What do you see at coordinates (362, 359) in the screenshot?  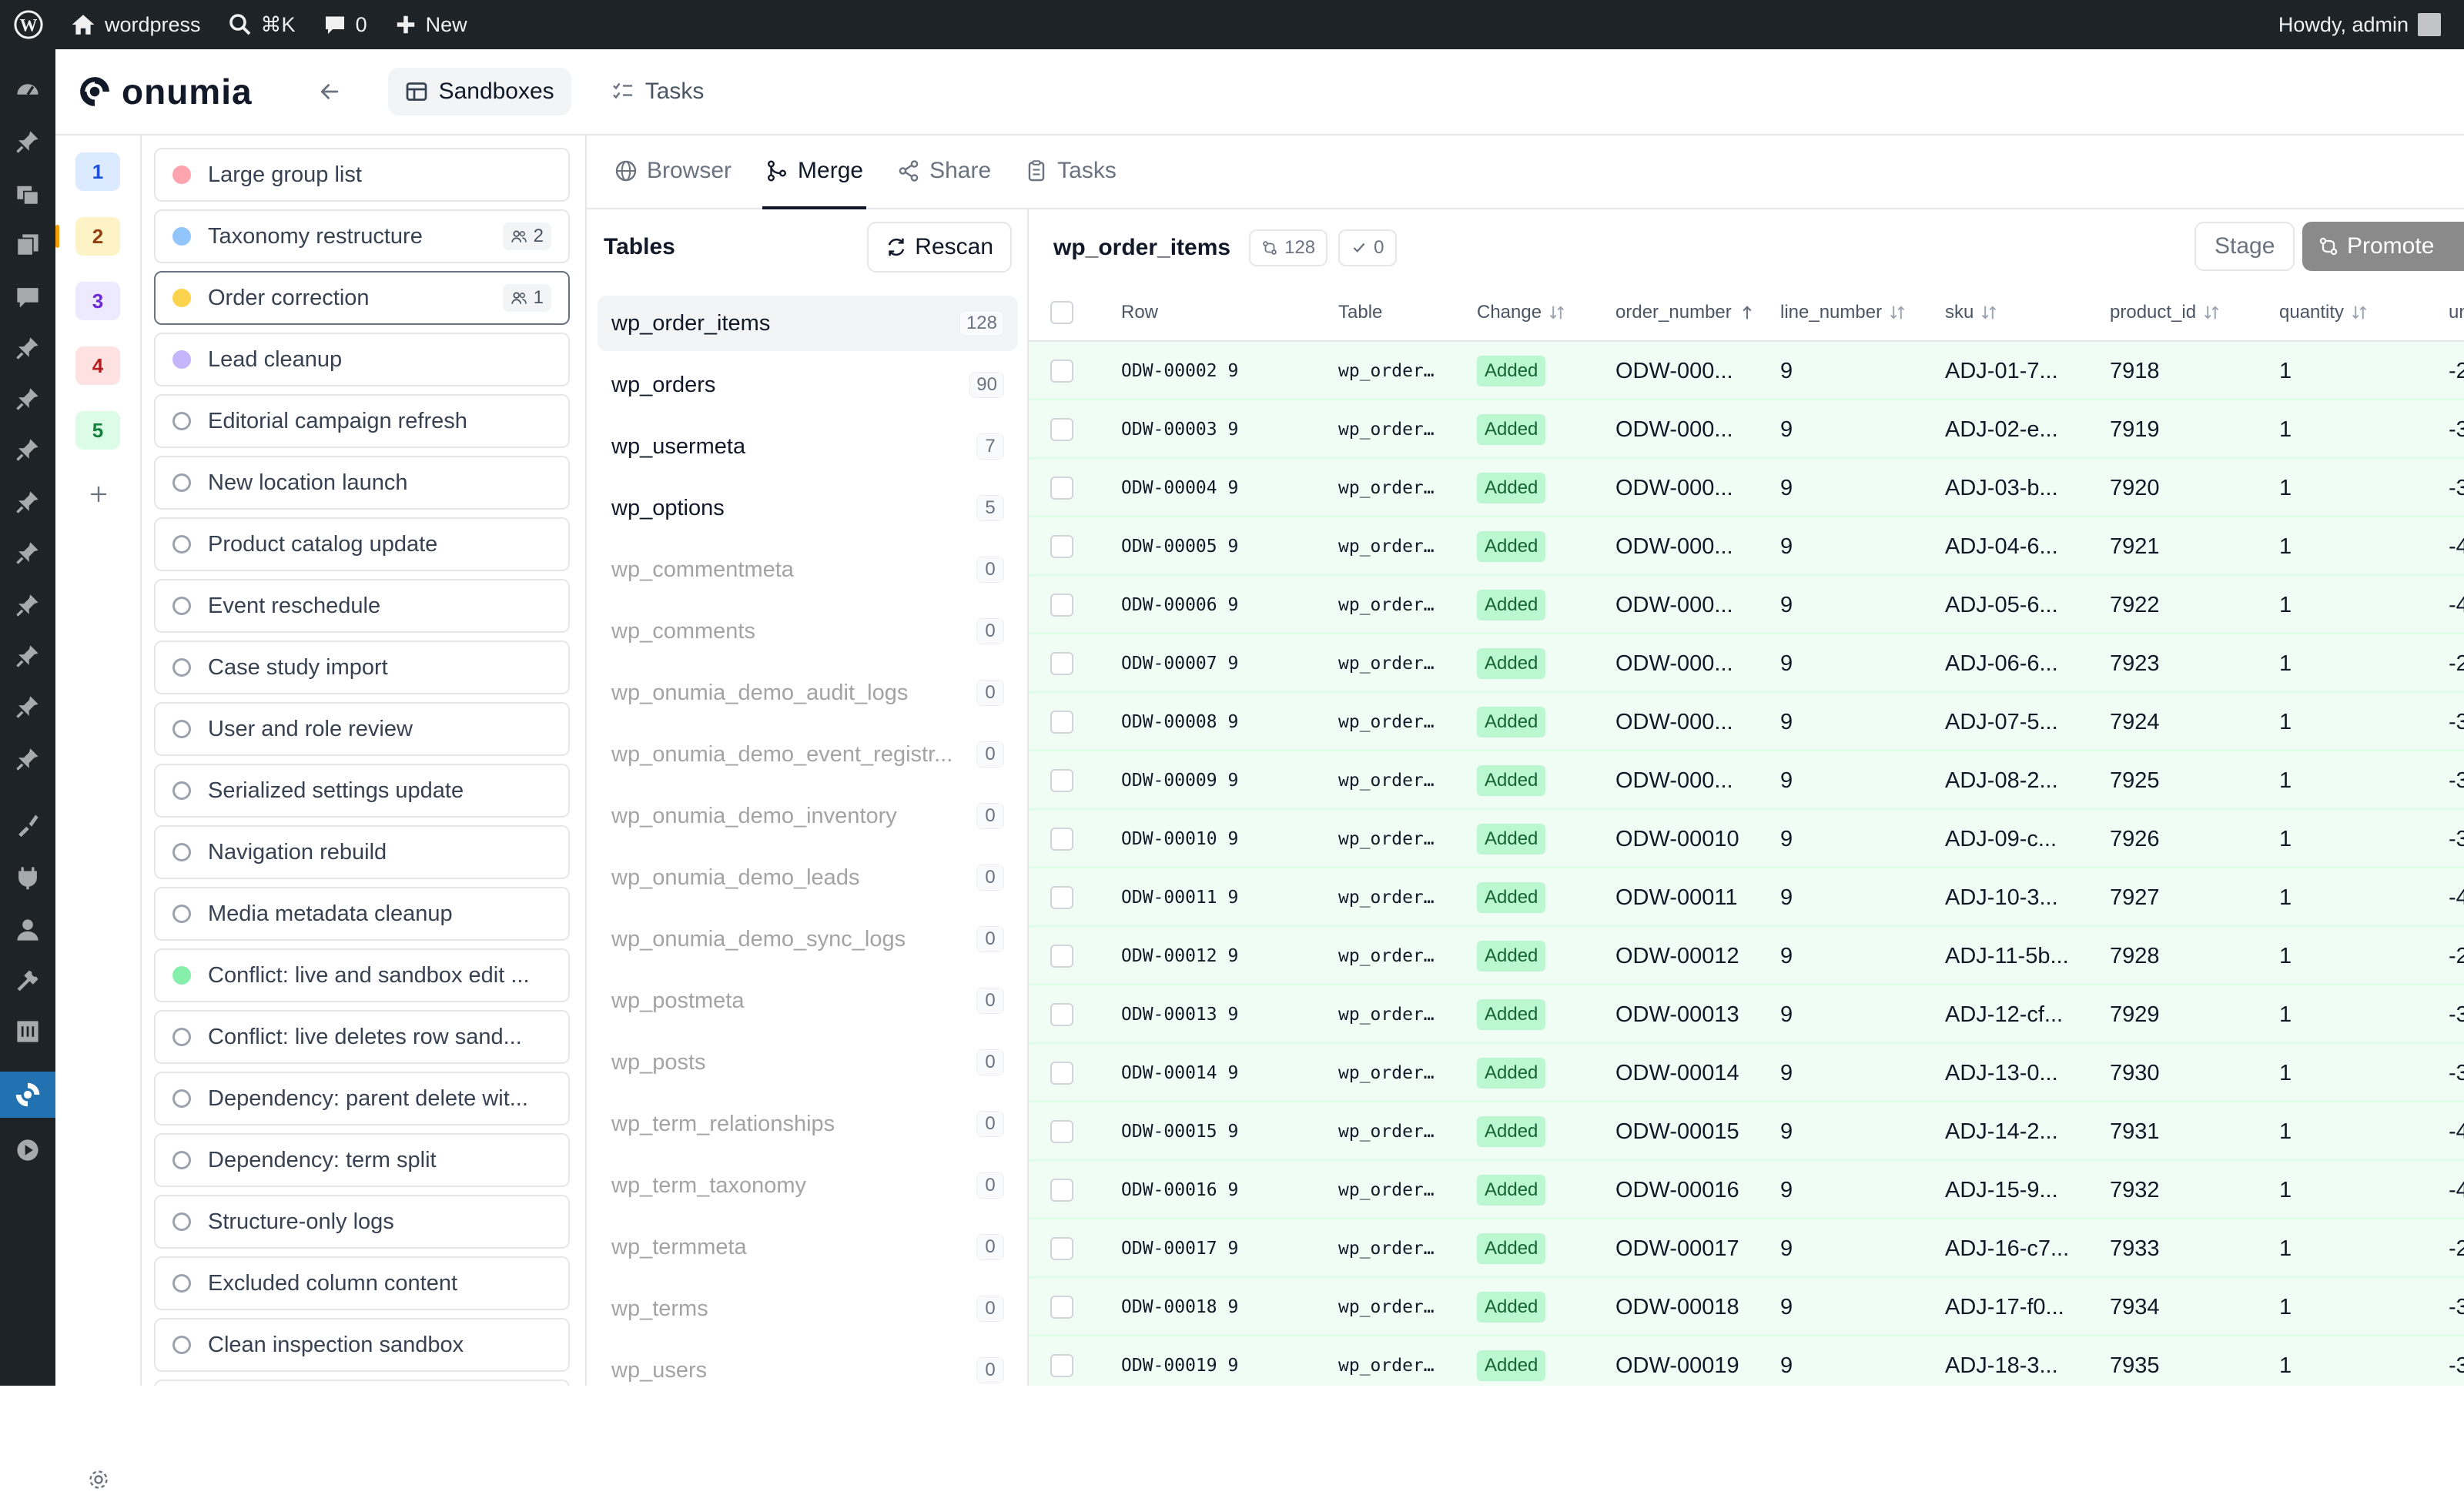 I see `sandbox-item: Lead cleanup` at bounding box center [362, 359].